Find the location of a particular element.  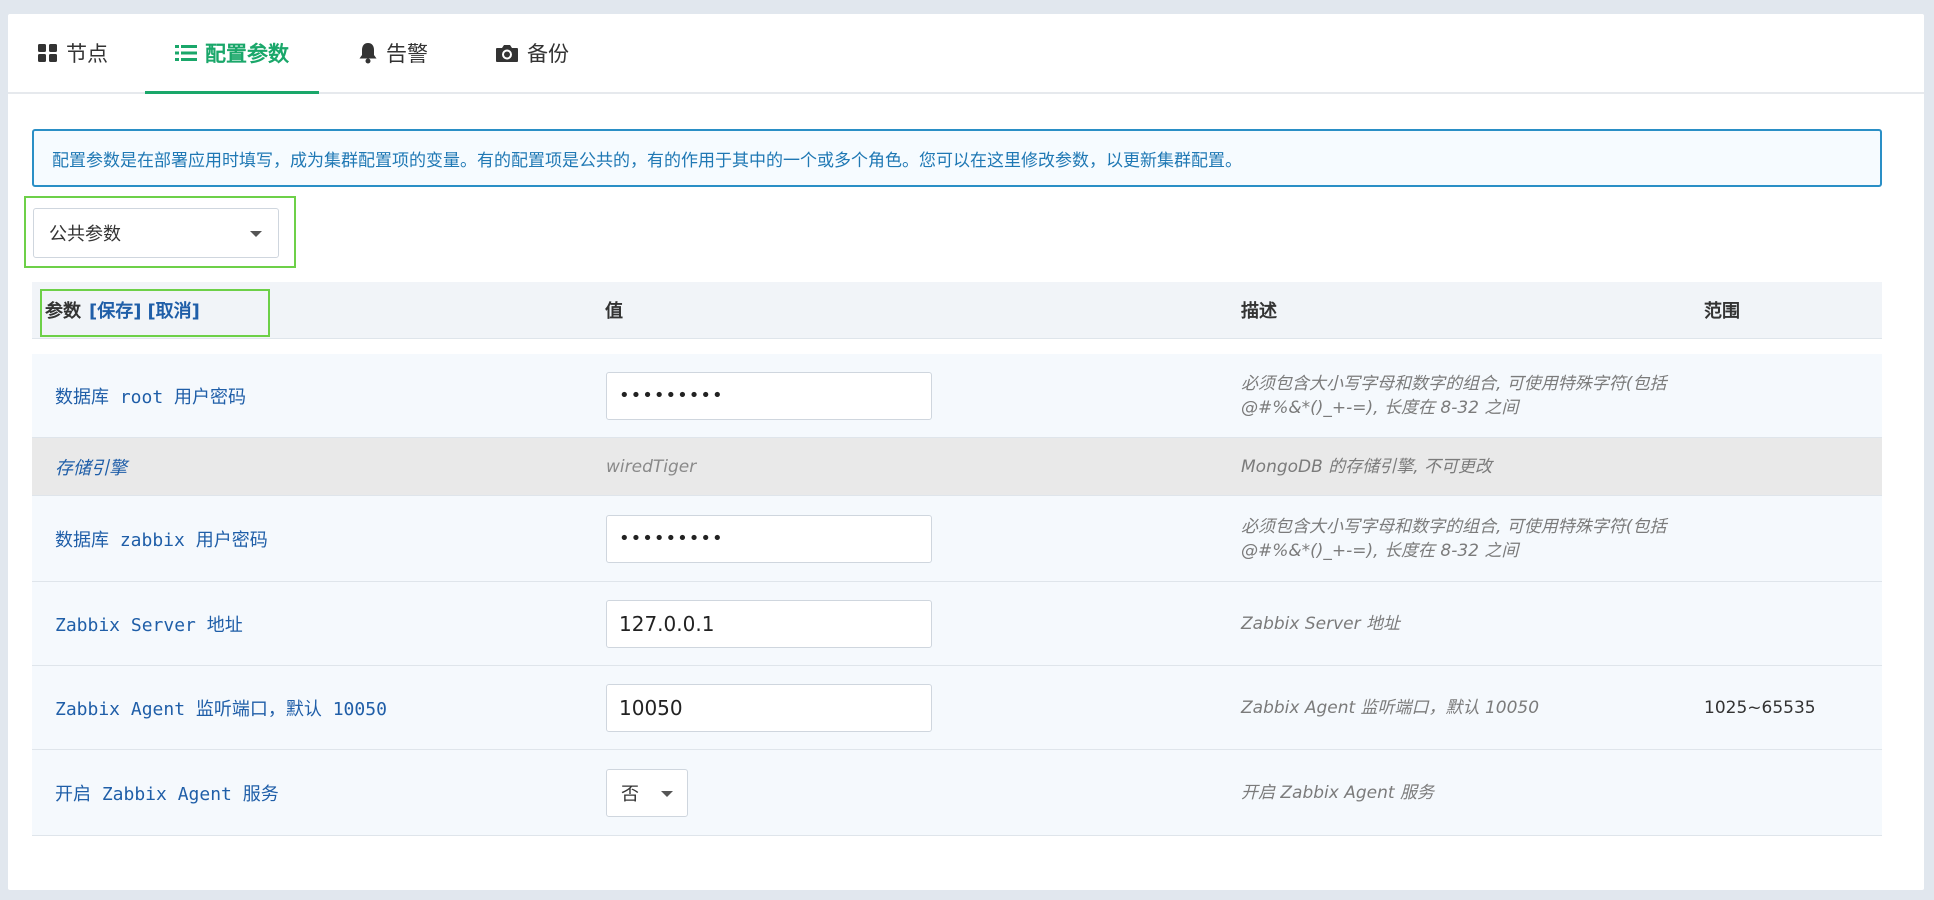

camera-icon is located at coordinates (507, 53).